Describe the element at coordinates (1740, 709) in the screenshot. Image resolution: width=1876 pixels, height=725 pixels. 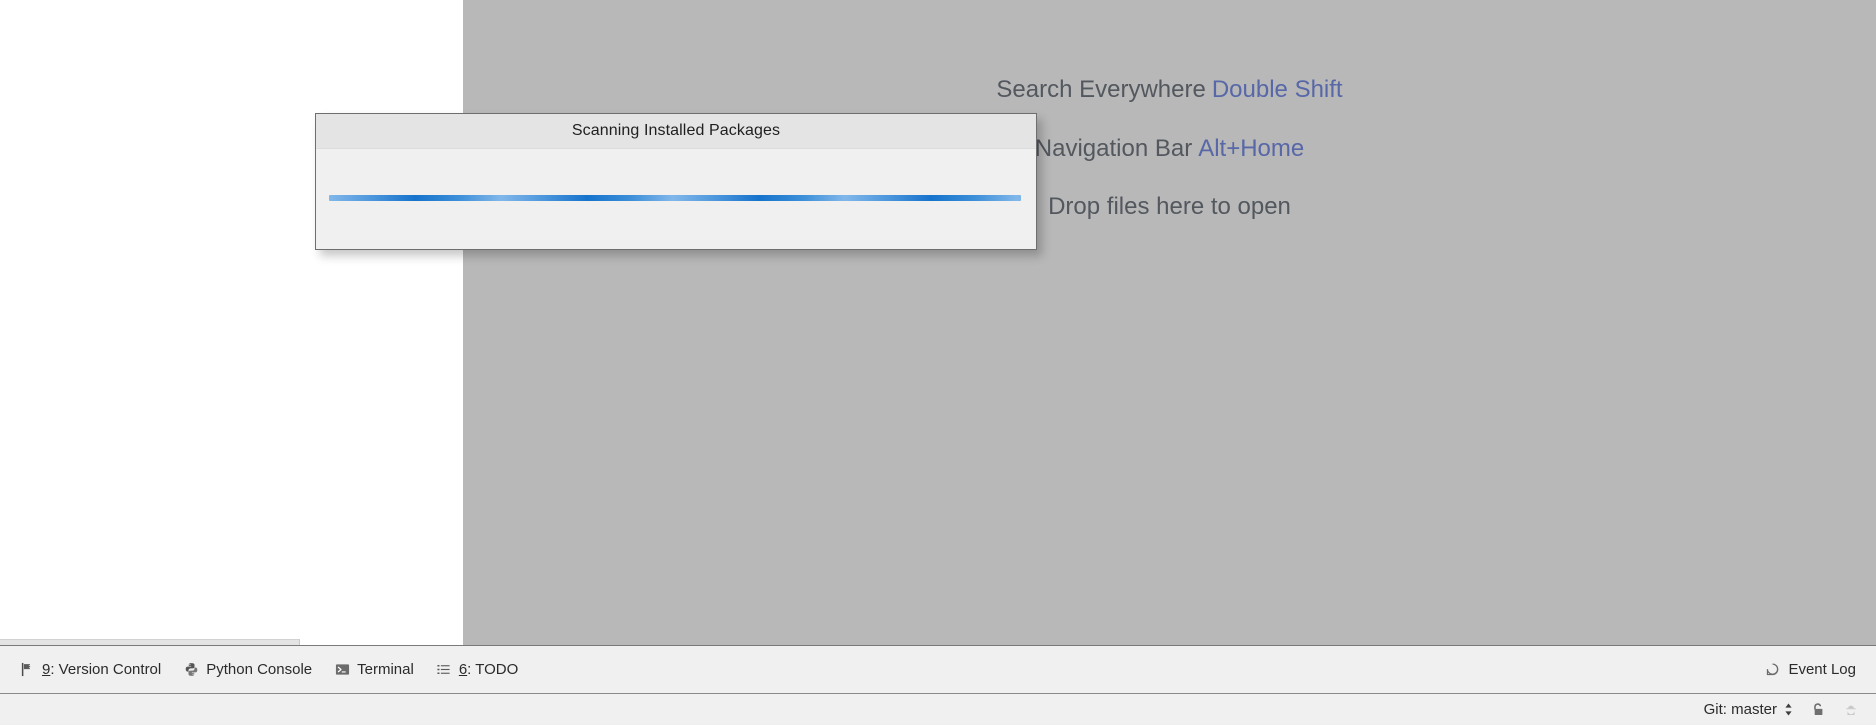
I see `git-branch-label: Git: master` at that location.